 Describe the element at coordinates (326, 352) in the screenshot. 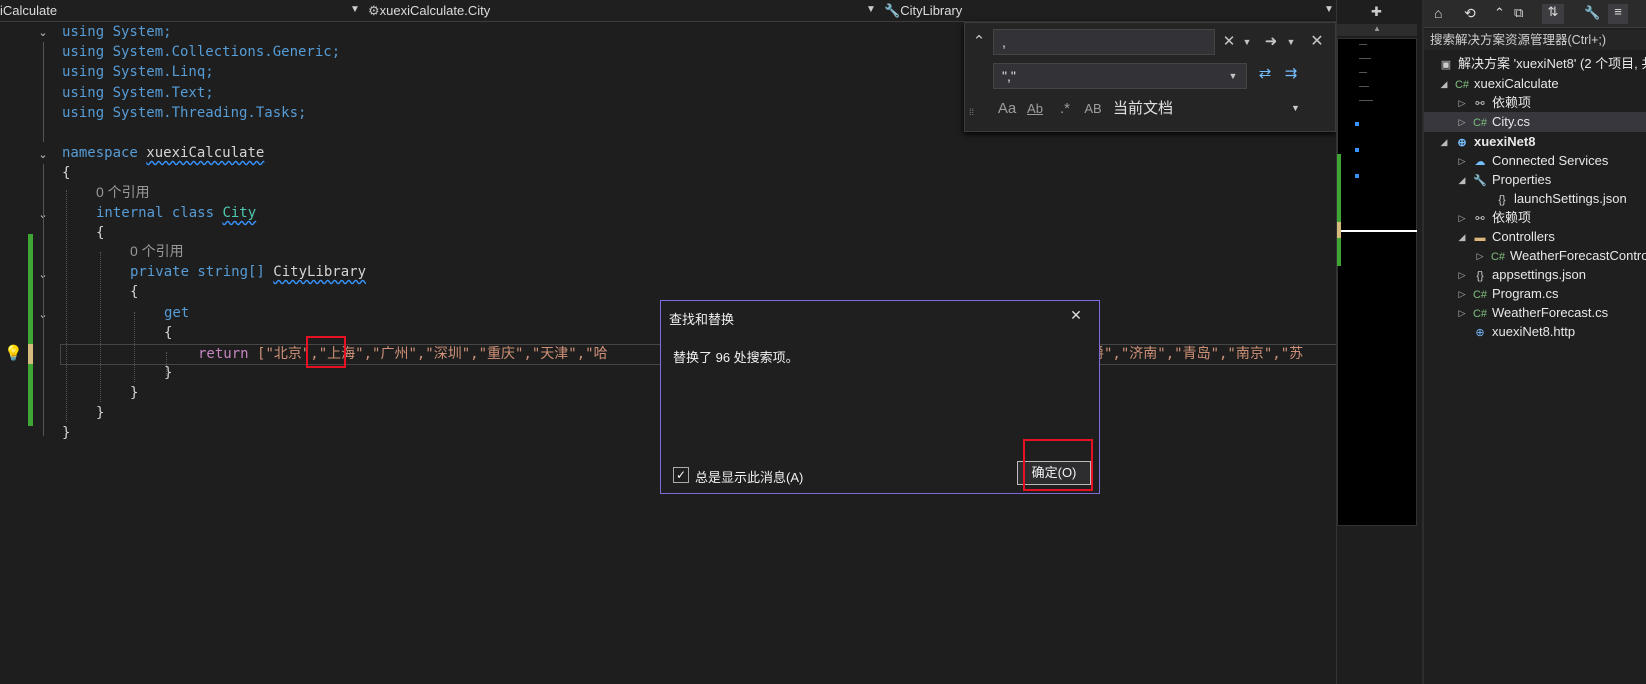

I see `highlight-box` at that location.